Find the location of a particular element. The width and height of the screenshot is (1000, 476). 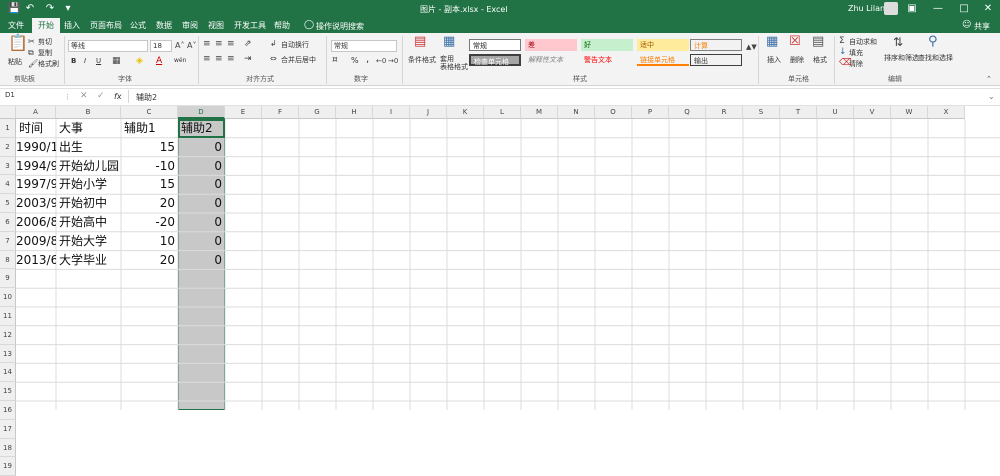

column-header-a: A is located at coordinates (36, 112).